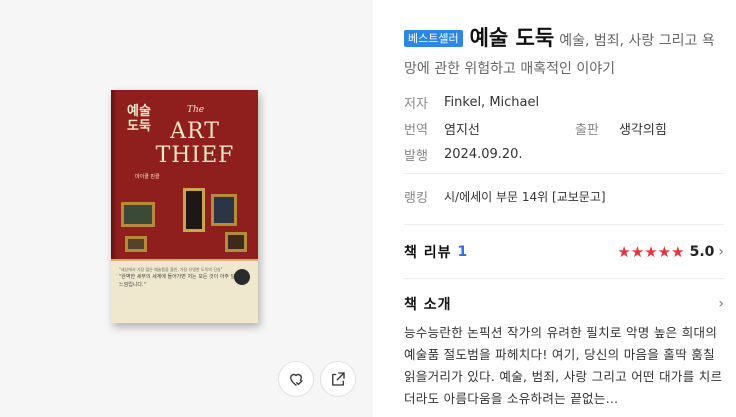  Describe the element at coordinates (525, 196) in the screenshot. I see `ranking-value: 시/에세이 부문 14위 [교보문고]` at that location.